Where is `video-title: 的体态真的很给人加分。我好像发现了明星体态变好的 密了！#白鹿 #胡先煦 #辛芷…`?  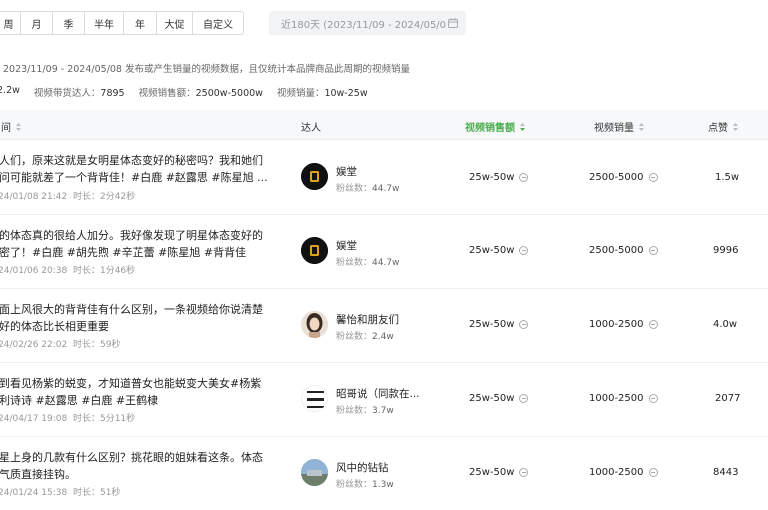 video-title: 的体态真的很给人加分。我好像发现了明星体态变好的 密了！#白鹿 #胡先煦 #辛芷… is located at coordinates (142, 244).